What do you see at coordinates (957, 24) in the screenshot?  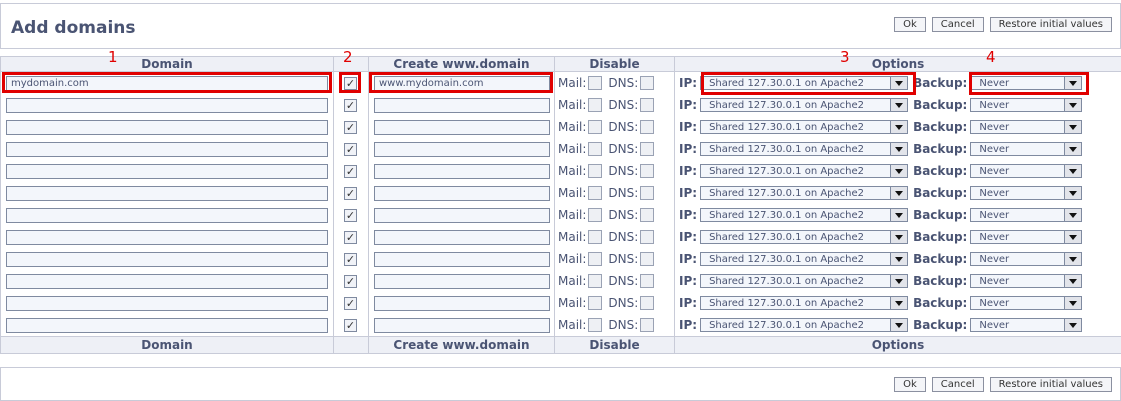 I see `cancel-button: Cancel` at bounding box center [957, 24].